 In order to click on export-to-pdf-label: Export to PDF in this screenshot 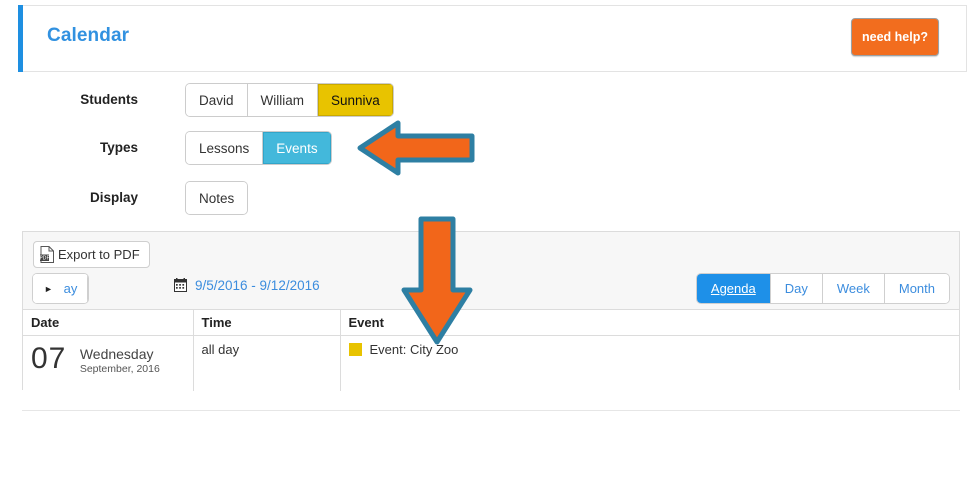, I will do `click(99, 254)`.